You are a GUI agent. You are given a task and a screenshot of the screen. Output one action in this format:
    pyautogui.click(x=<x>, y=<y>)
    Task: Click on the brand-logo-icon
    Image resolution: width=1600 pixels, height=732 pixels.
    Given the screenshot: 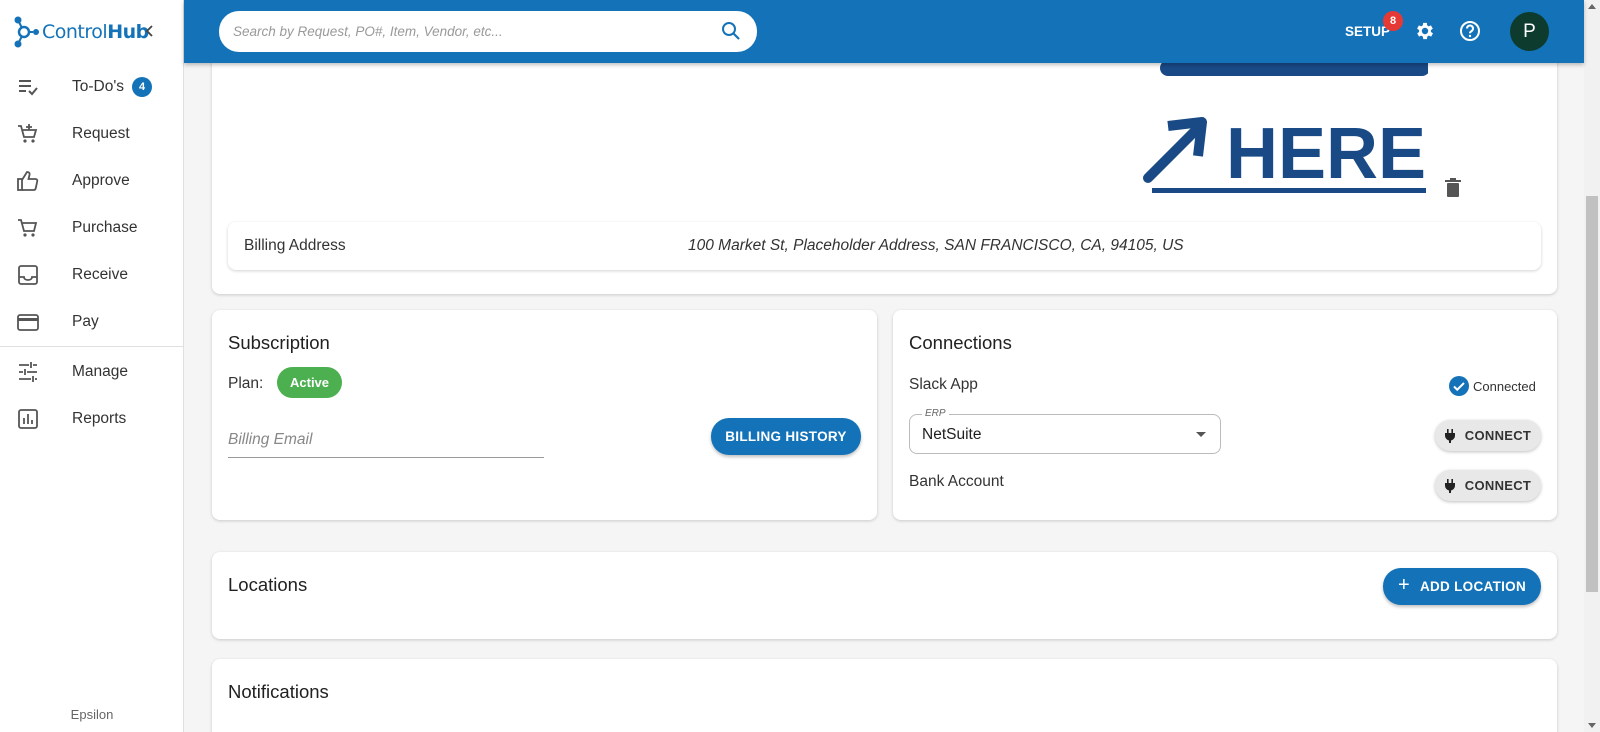 What is the action you would take?
    pyautogui.click(x=26, y=31)
    